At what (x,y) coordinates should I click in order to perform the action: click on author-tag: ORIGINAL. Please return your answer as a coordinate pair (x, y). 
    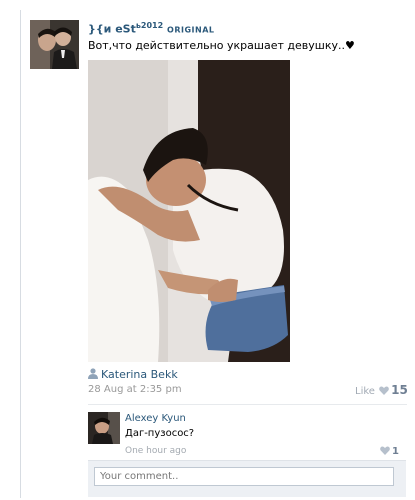
    Looking at the image, I should click on (191, 30).